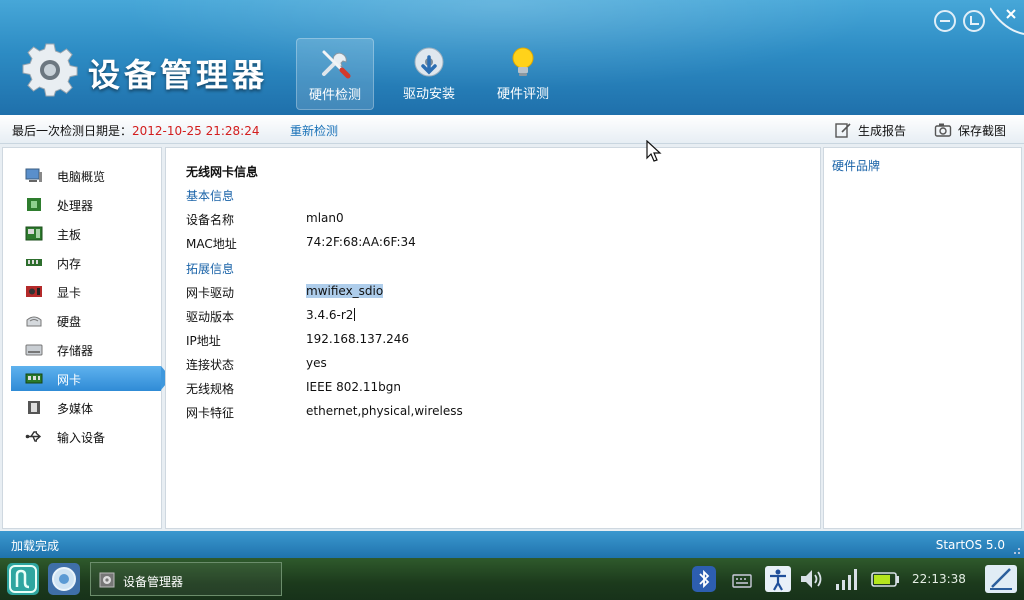 This screenshot has width=1024, height=600. What do you see at coordinates (81, 438) in the screenshot?
I see `sidebar-item-label: 输入设备` at bounding box center [81, 438].